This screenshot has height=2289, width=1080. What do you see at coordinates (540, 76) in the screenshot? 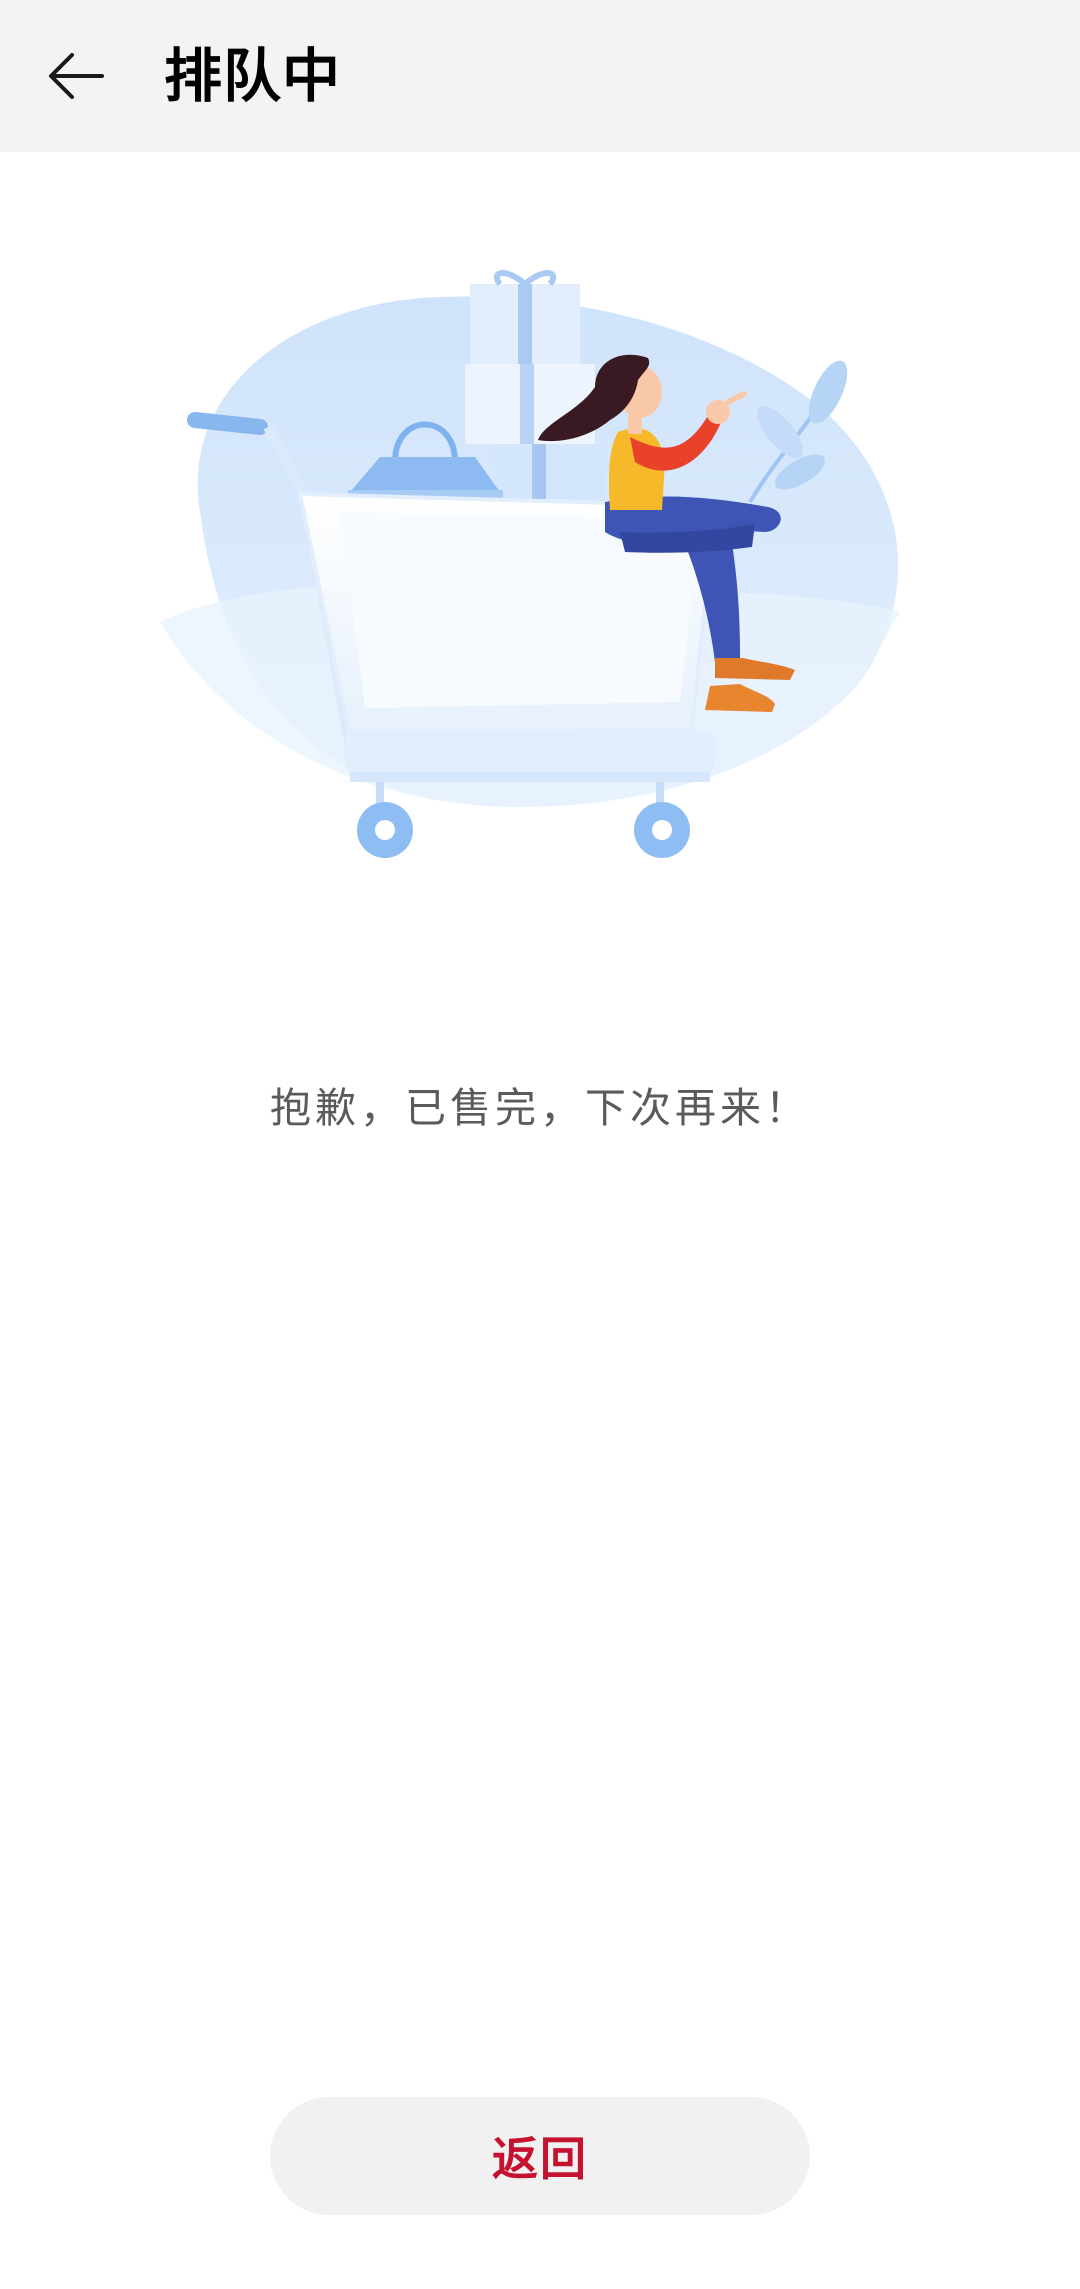
I see `app-header: 排队中` at bounding box center [540, 76].